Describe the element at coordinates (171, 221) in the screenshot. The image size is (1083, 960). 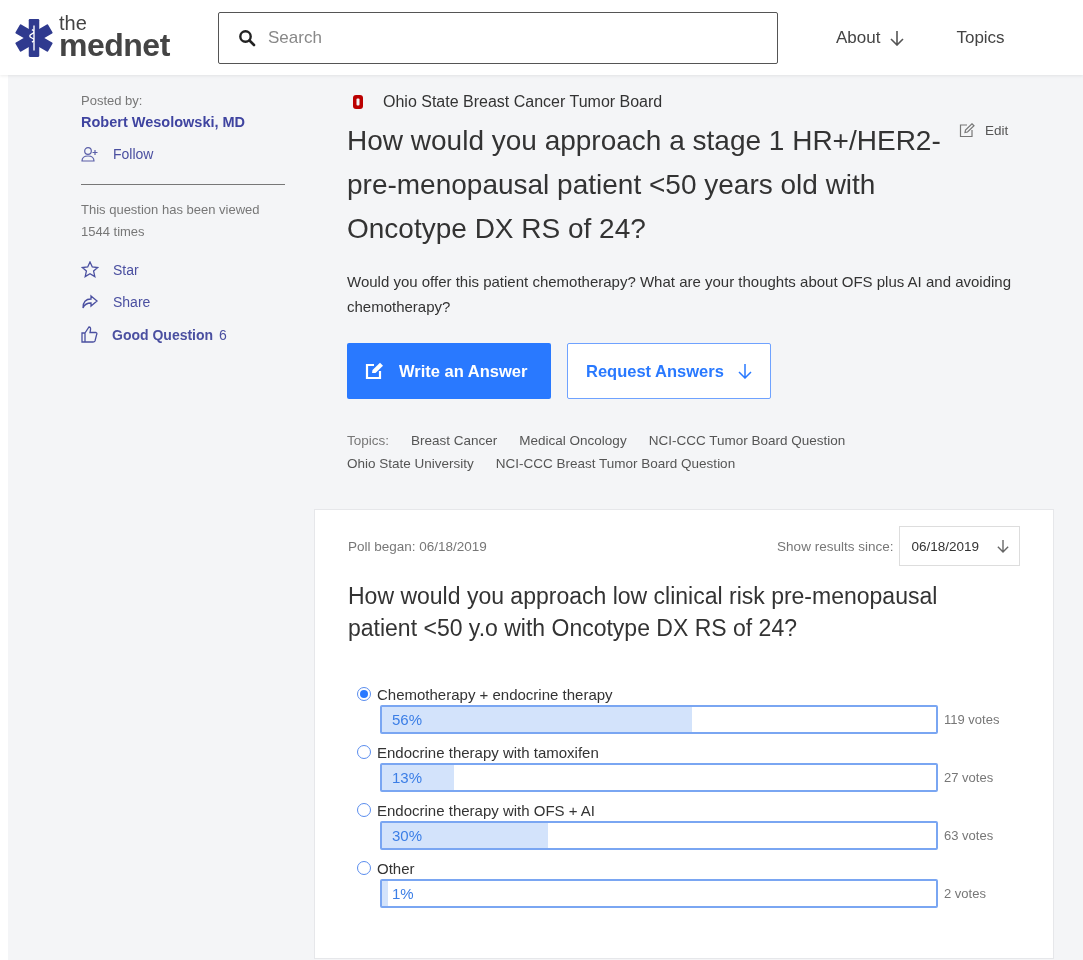
I see `view-count-text: This question has been viewed 1544 times` at that location.